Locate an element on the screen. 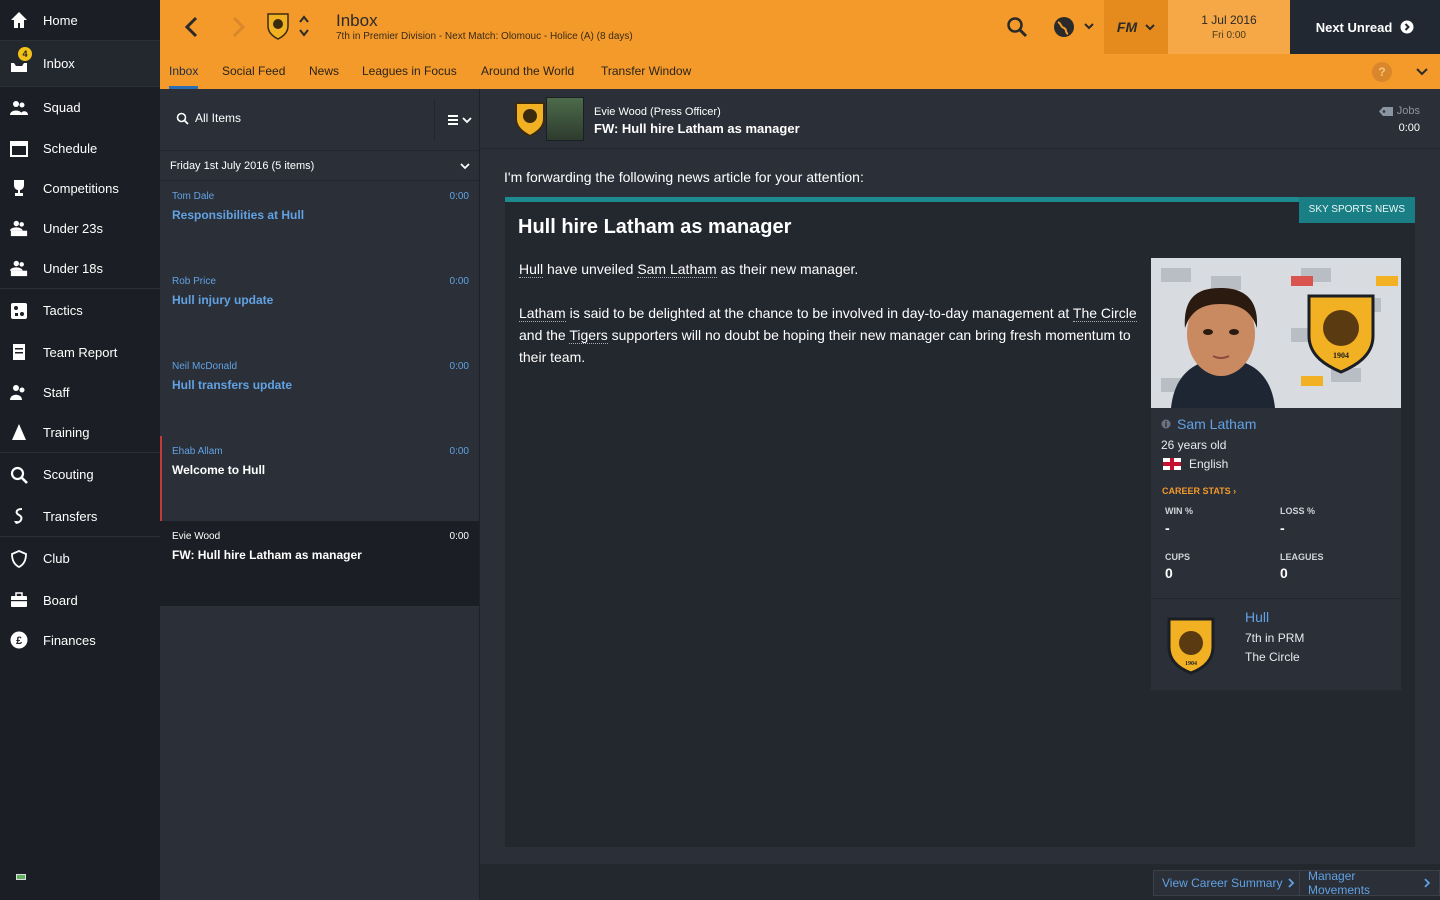 The width and height of the screenshot is (1440, 900). sidebar-item-transfers: Transfers is located at coordinates (80, 516).